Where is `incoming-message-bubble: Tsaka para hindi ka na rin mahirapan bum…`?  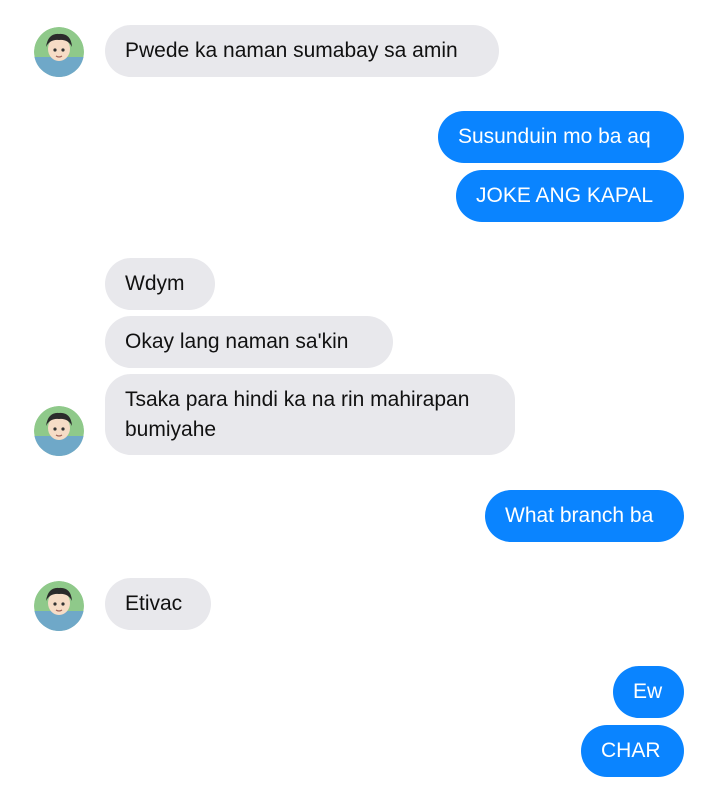 incoming-message-bubble: Tsaka para hindi ka na rin mahirapan bum… is located at coordinates (310, 414).